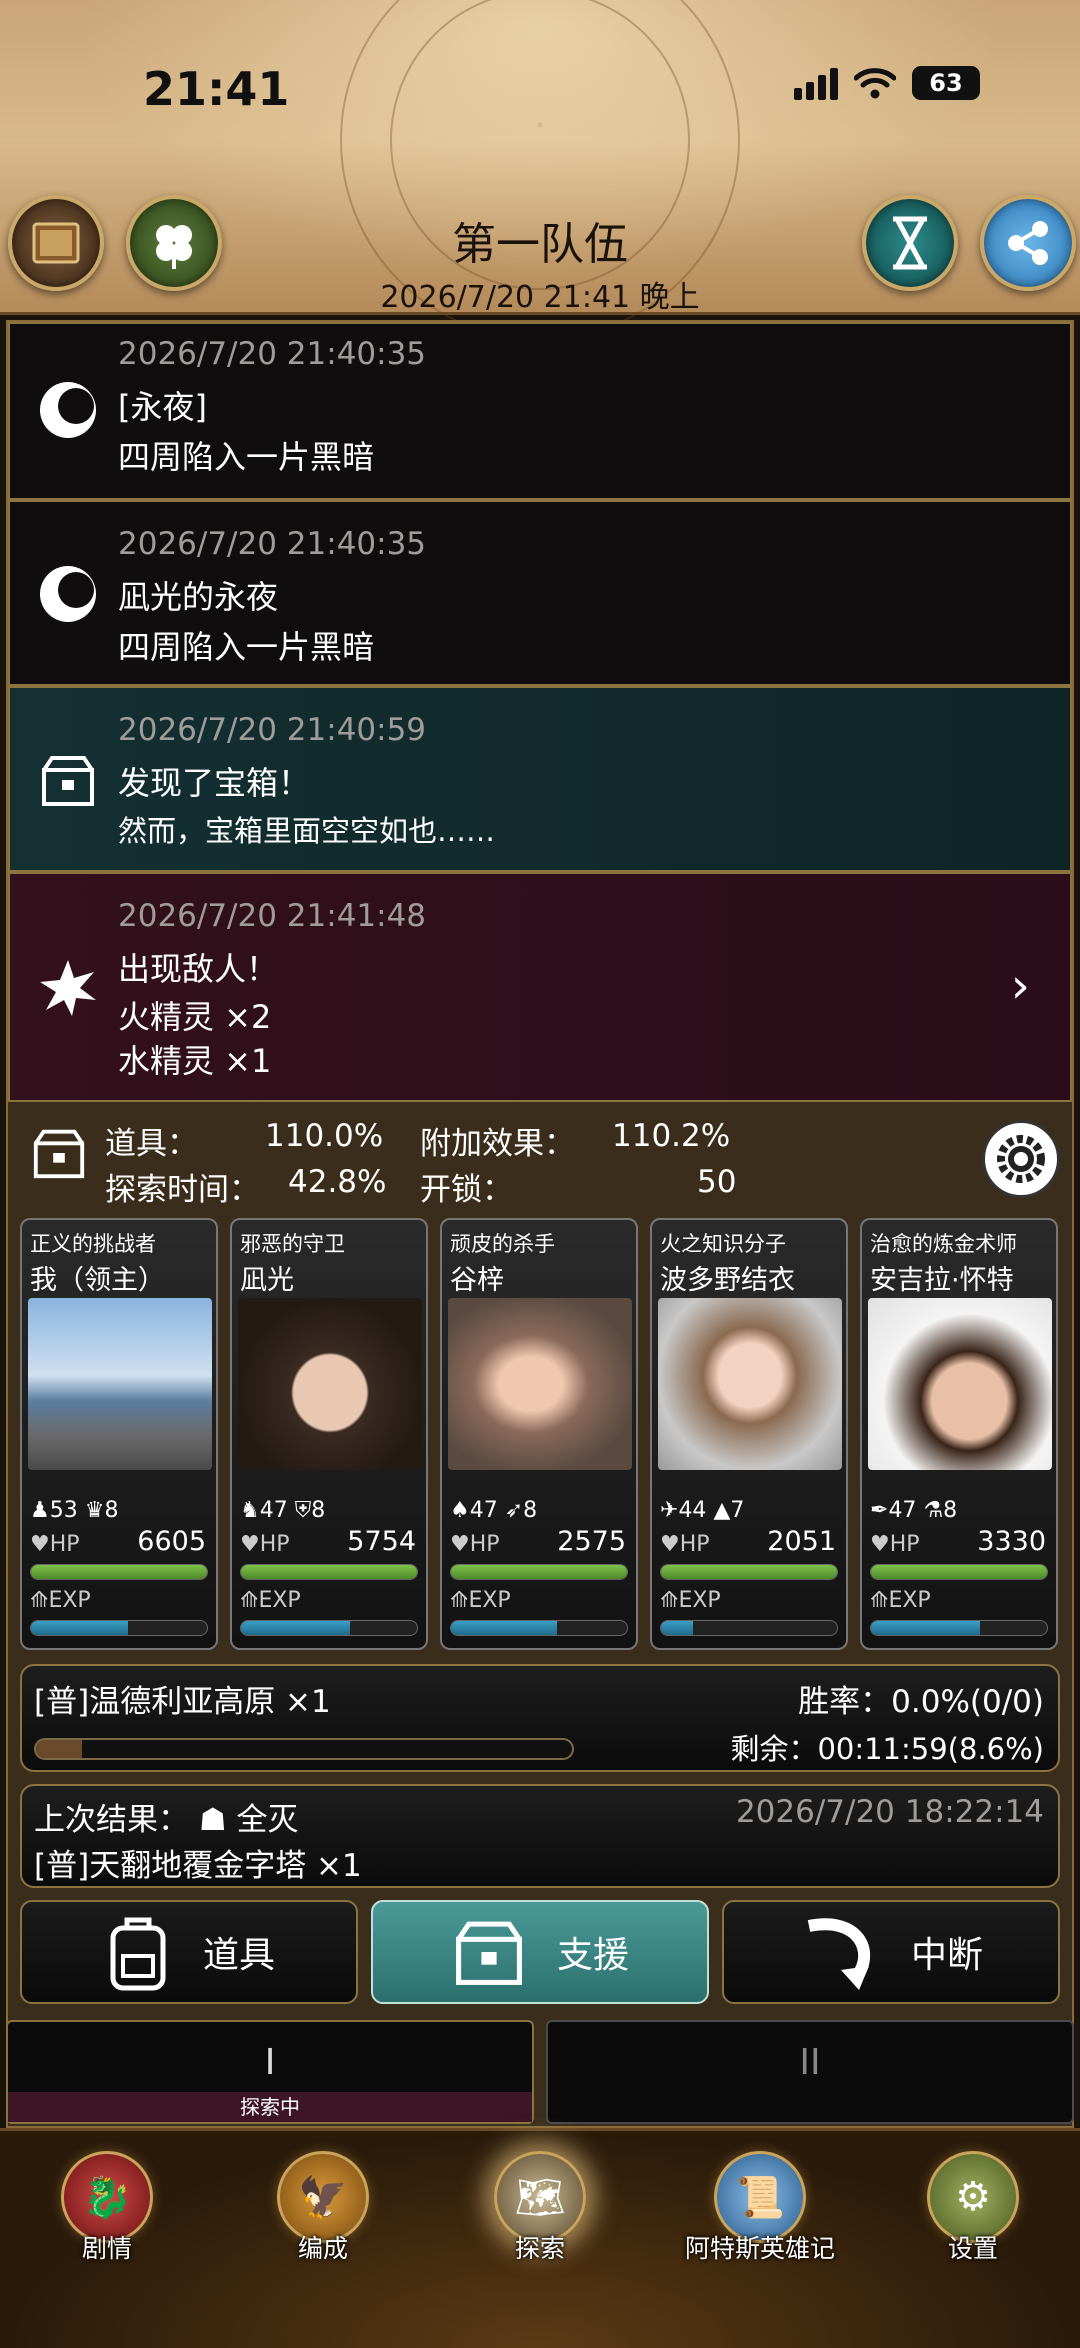  Describe the element at coordinates (292, 1244) in the screenshot. I see `card-role: 邪恶的守卫` at that location.